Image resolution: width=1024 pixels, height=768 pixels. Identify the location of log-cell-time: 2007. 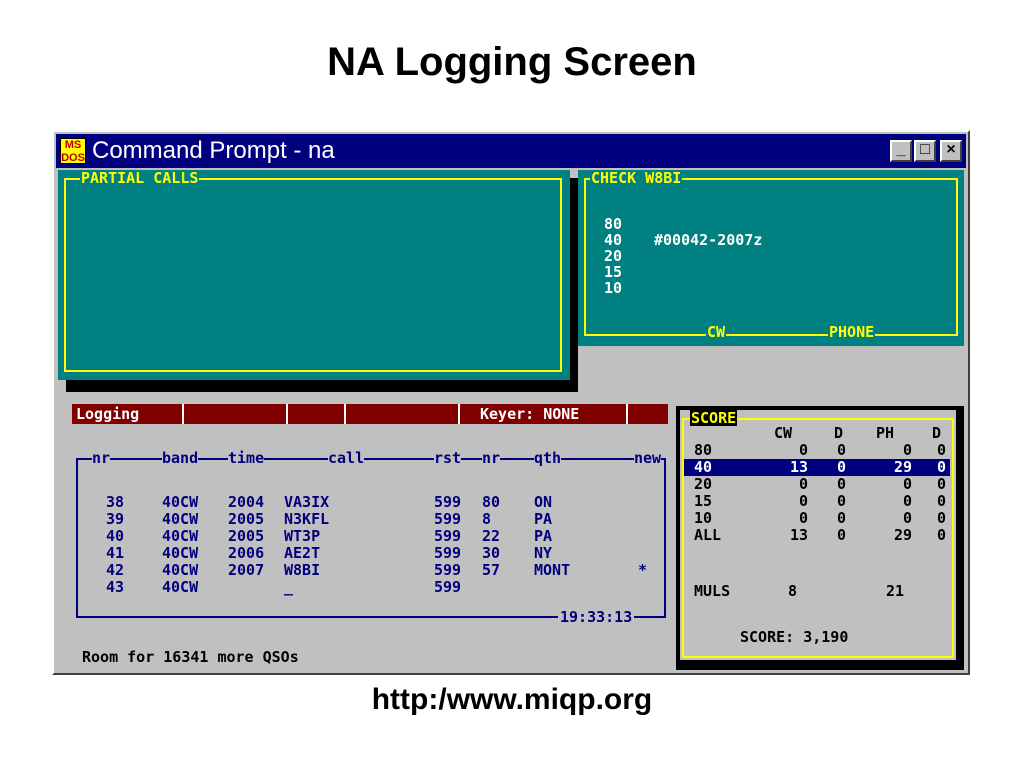
(246, 570).